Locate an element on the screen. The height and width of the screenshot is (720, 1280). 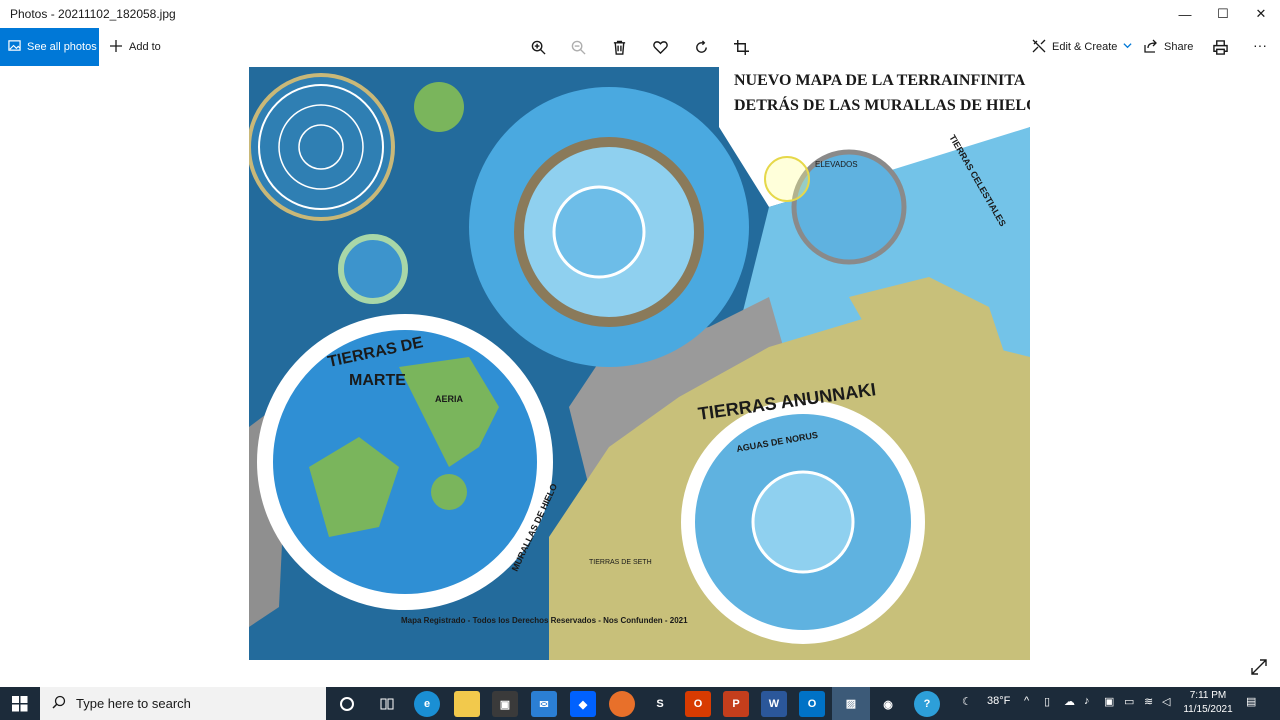
title-bar: Photos - 20211102_182058.jpg — ☐ ✕ is located at coordinates (640, 14).